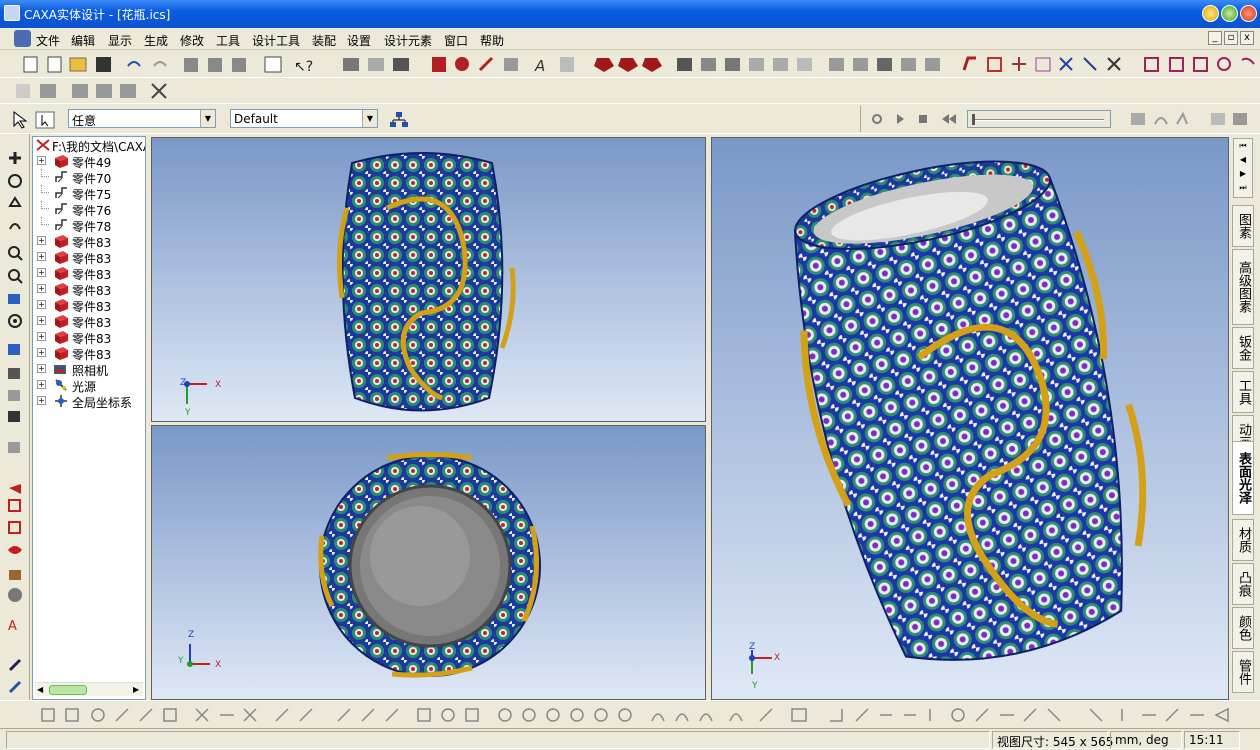  I want to click on tree-item: + 光源, so click(89, 385).